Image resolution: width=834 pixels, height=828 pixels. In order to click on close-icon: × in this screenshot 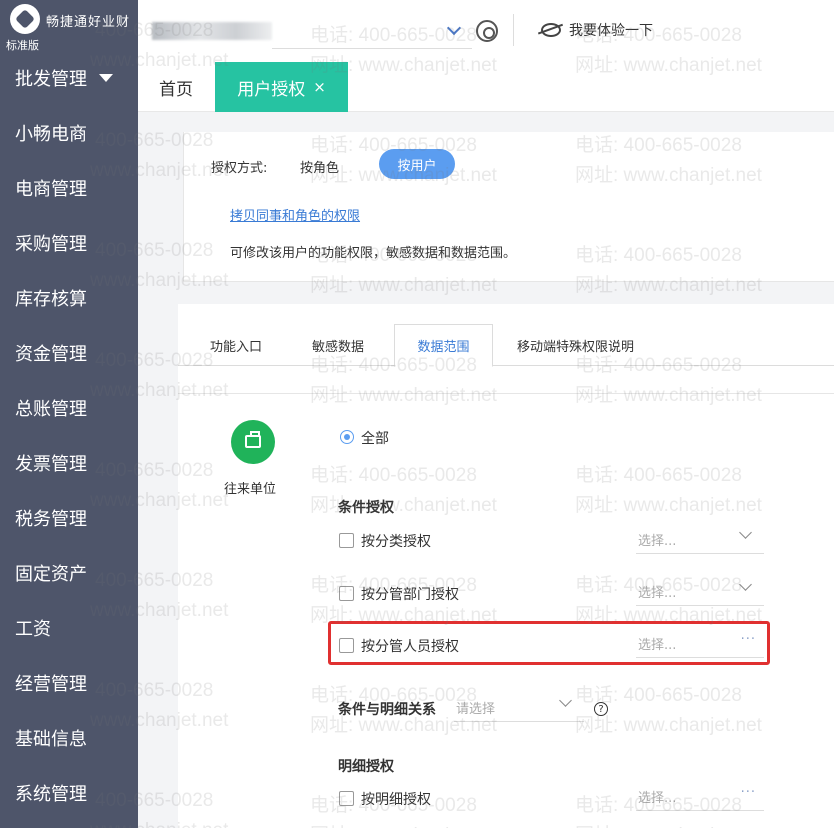, I will do `click(319, 87)`.